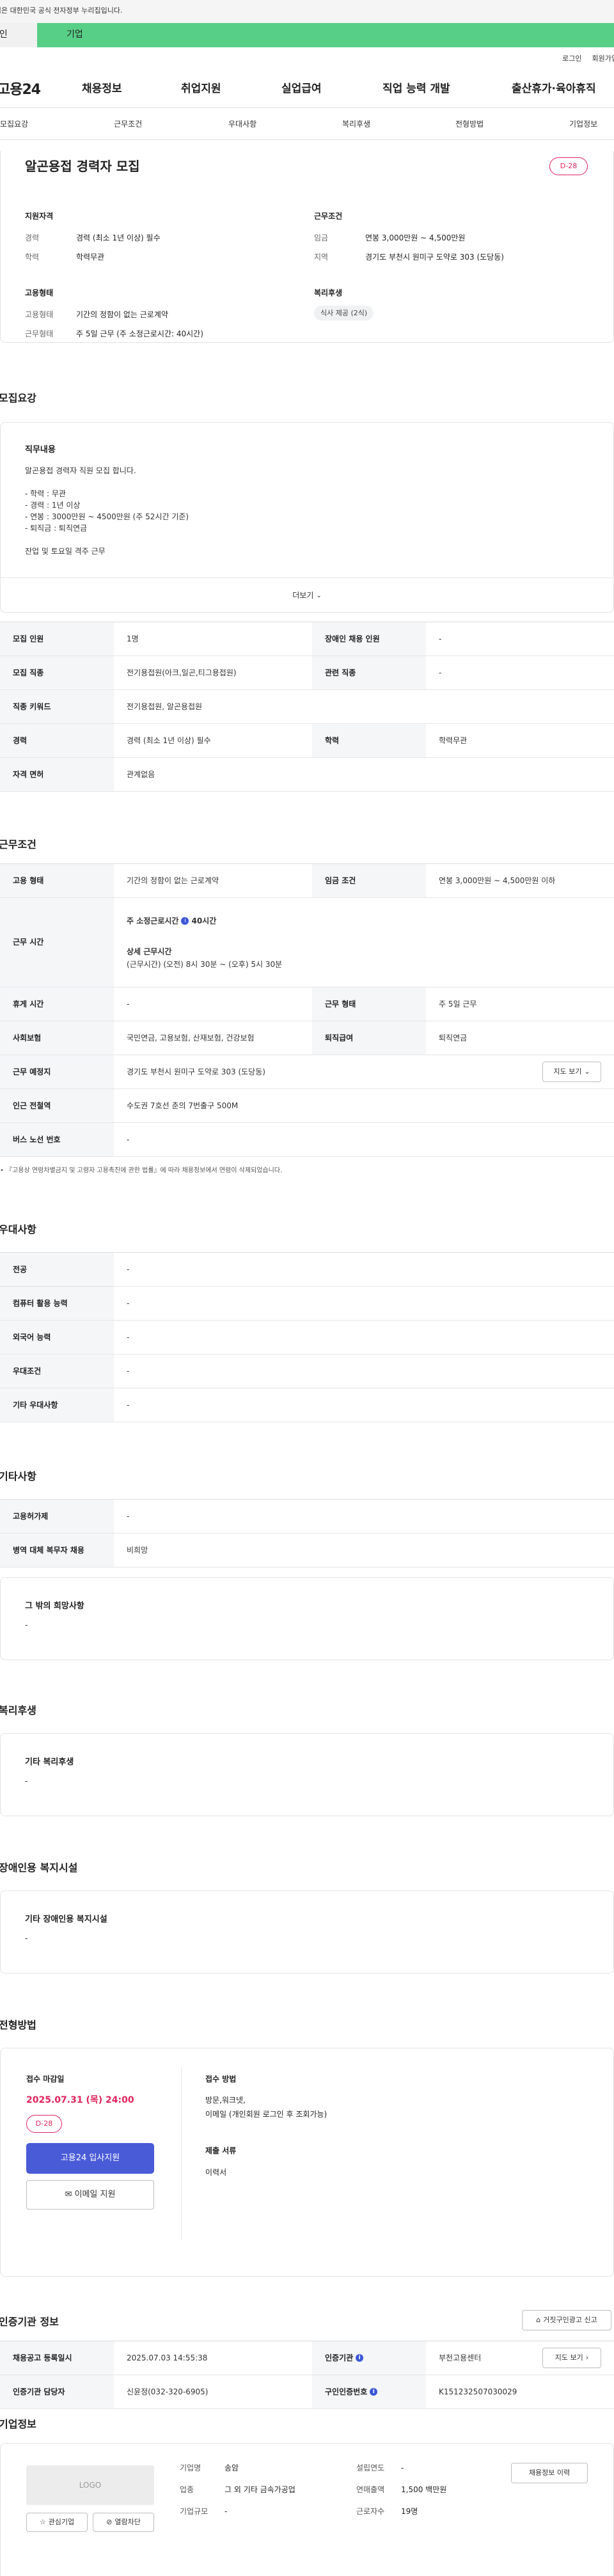 This screenshot has width=614, height=2576. I want to click on process-title: 전형방법, so click(18, 2025).